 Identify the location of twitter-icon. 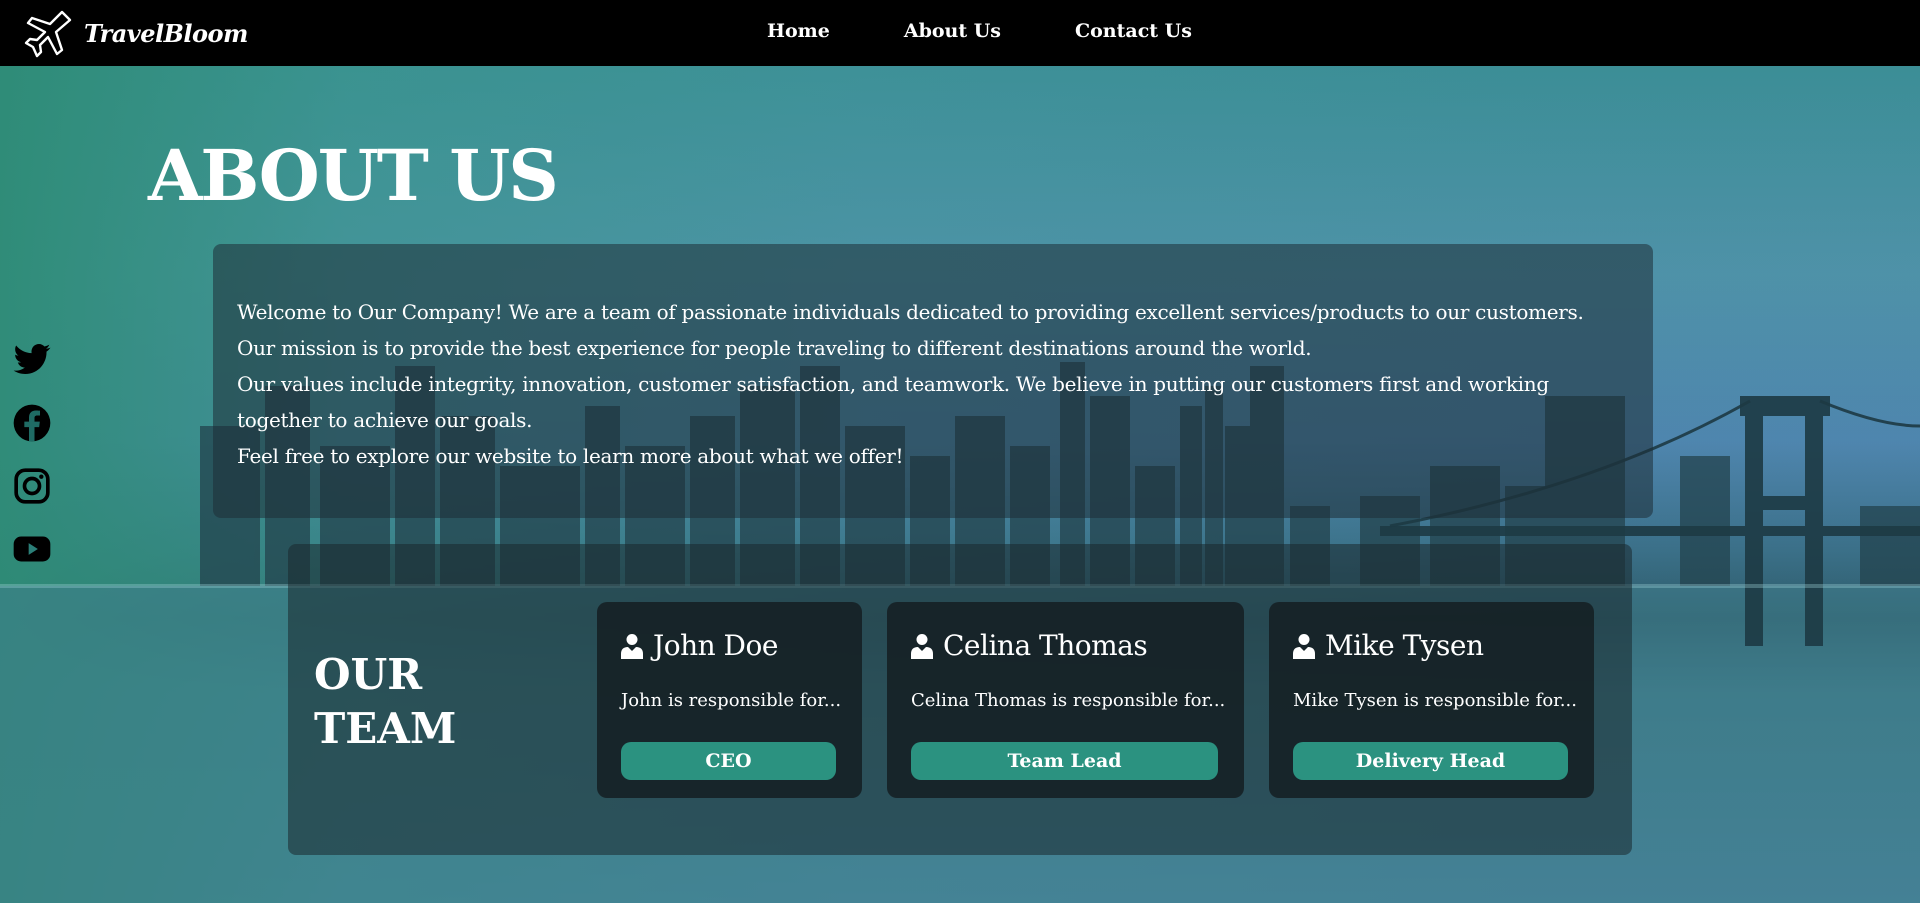
(32, 360).